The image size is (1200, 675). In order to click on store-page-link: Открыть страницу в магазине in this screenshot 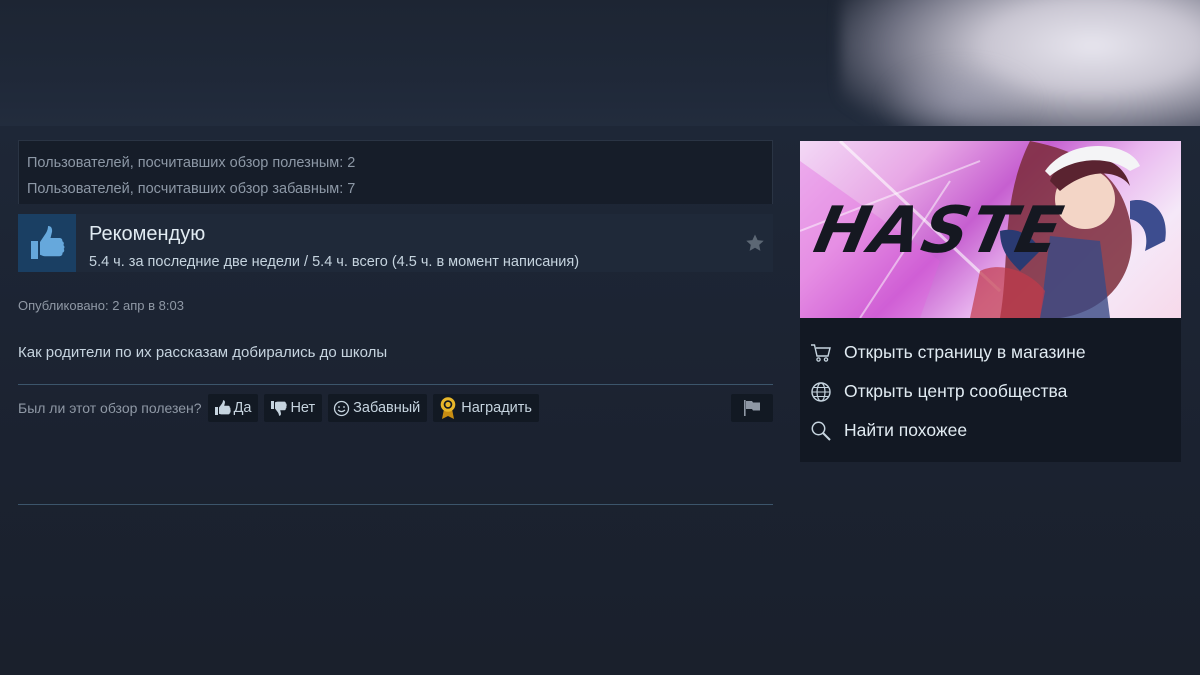, I will do `click(990, 352)`.